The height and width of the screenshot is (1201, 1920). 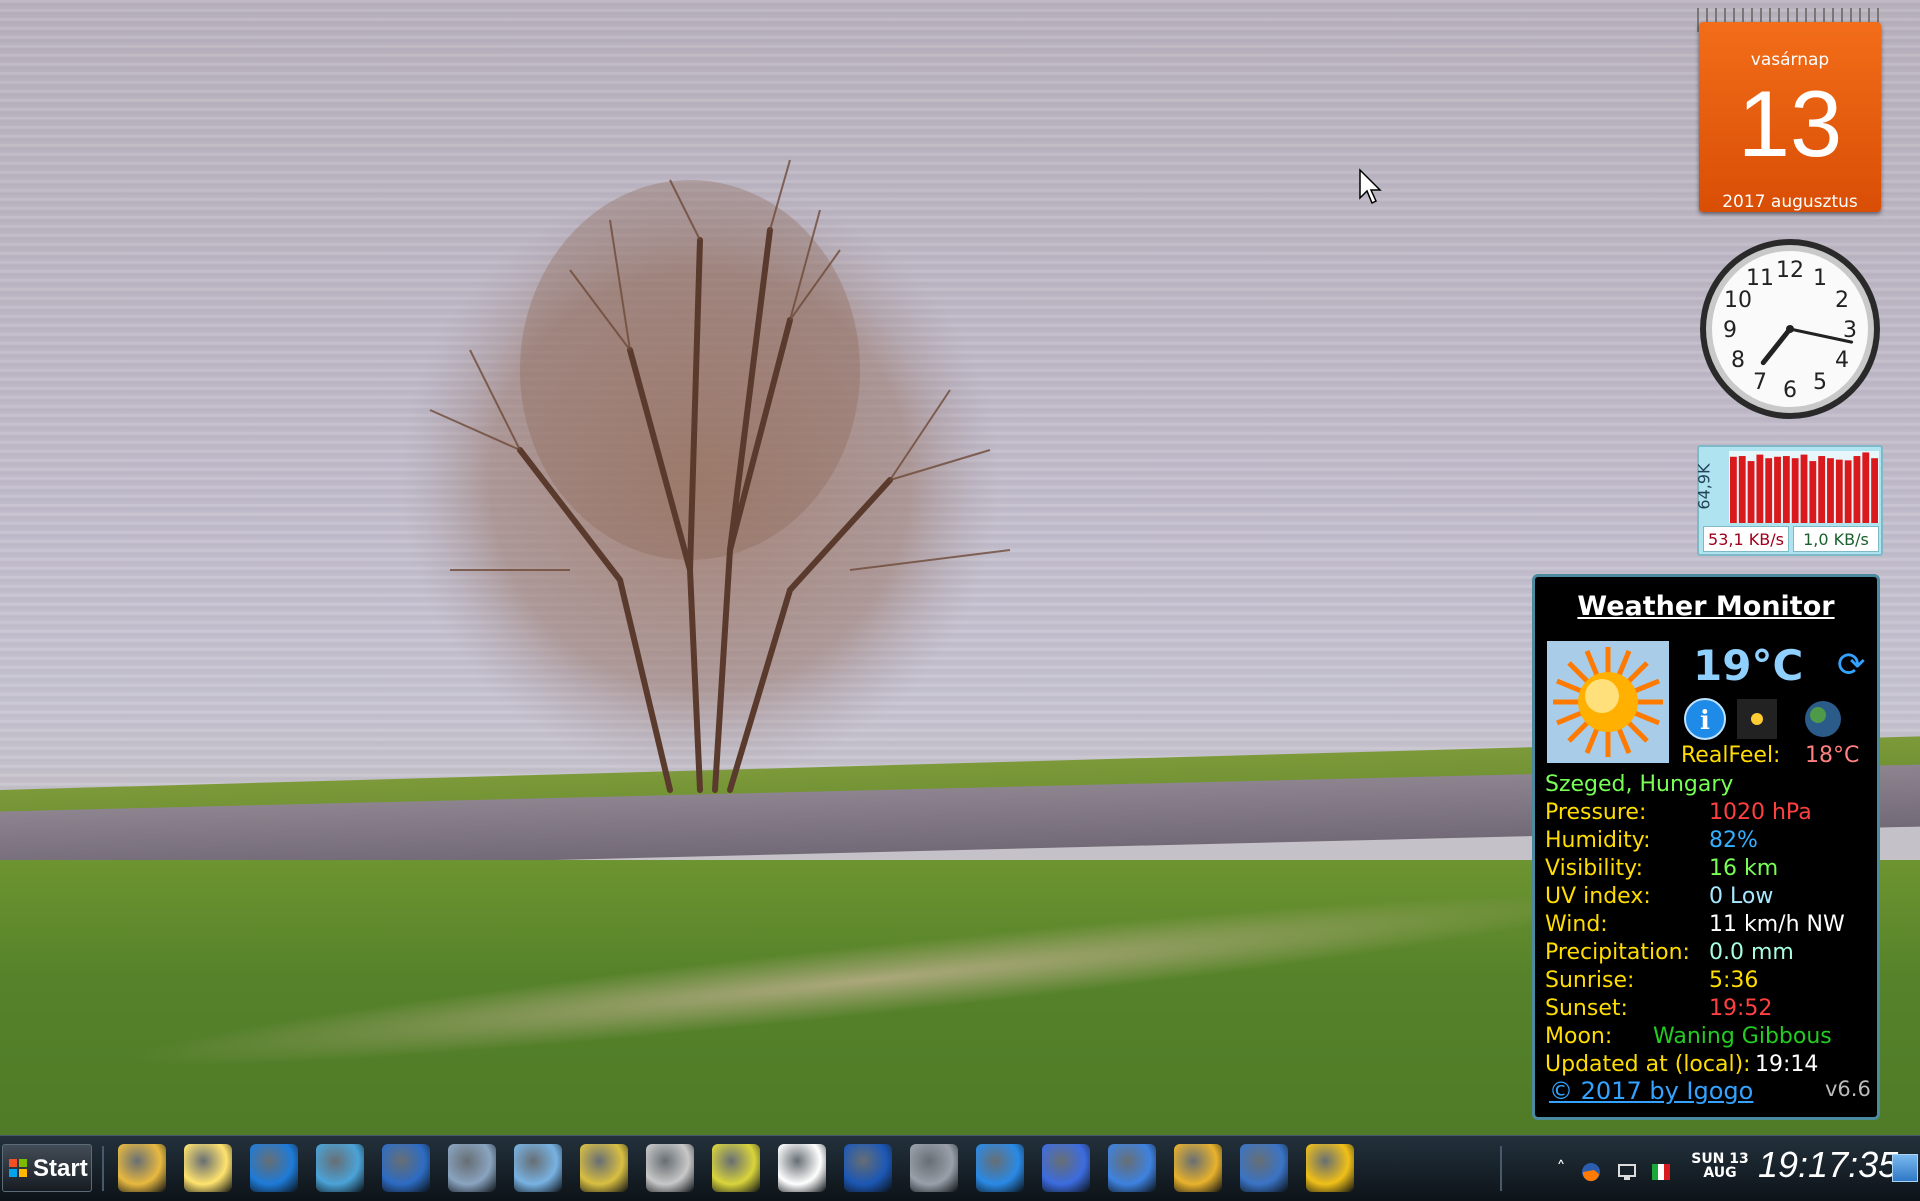 What do you see at coordinates (1760, 278) in the screenshot?
I see `clock-numeral: 11` at bounding box center [1760, 278].